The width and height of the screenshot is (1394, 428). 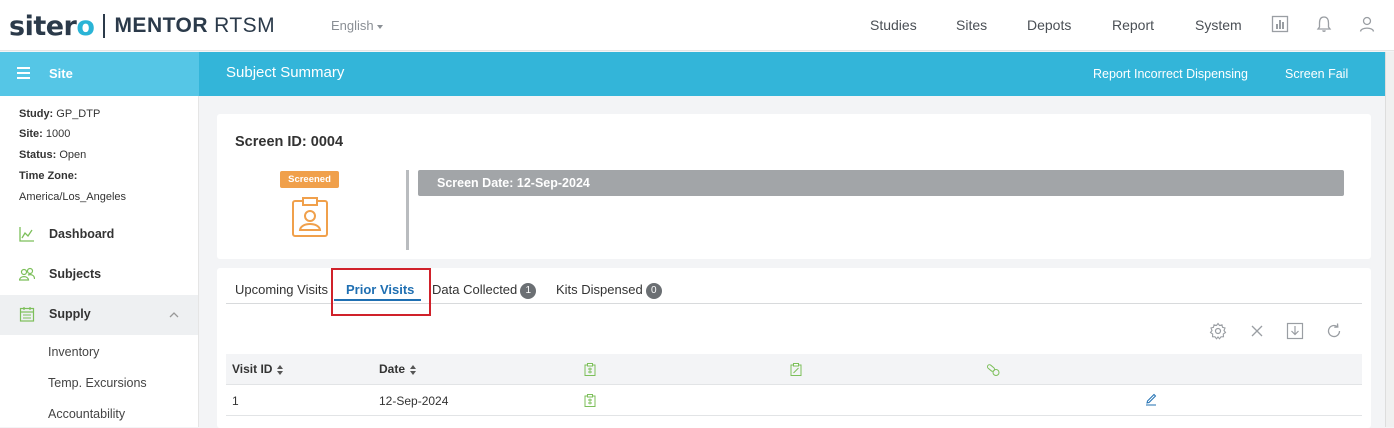 I want to click on report-incorrect-dispensing-button: Report Incorrect Dispensing, so click(x=1170, y=74).